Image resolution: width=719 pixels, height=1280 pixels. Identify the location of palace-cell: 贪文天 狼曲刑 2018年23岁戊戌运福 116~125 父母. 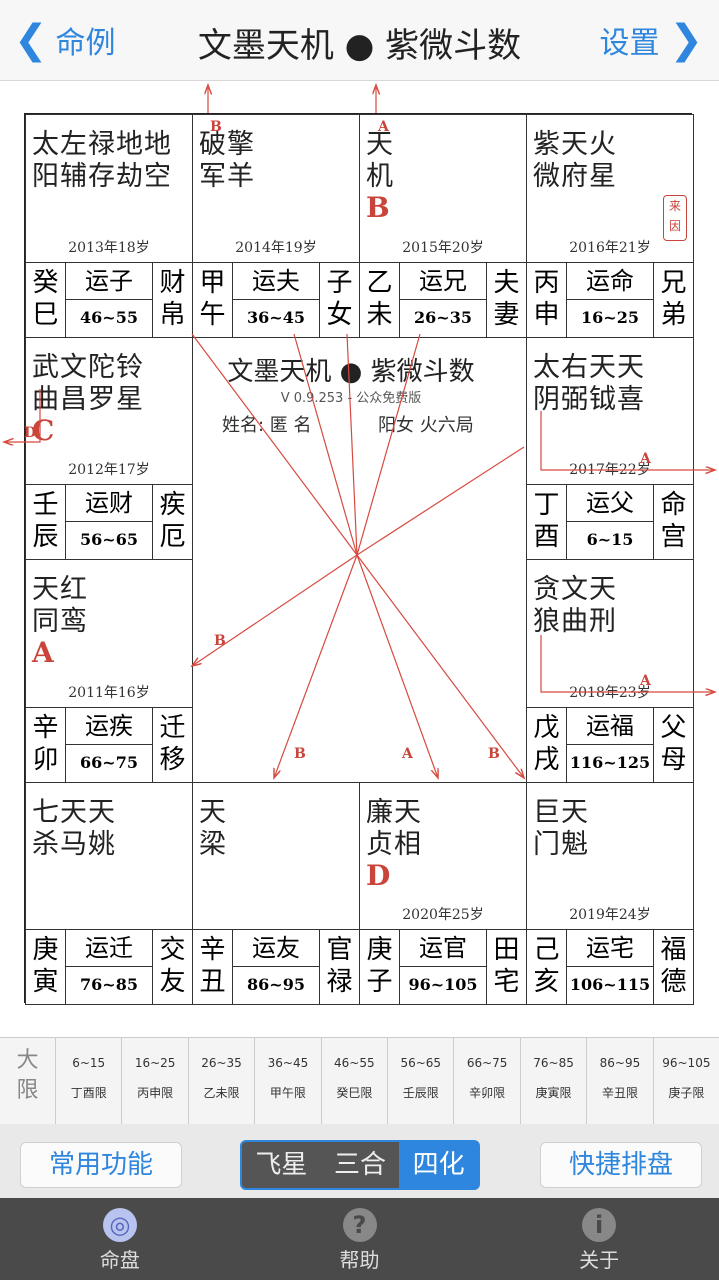
(610, 671).